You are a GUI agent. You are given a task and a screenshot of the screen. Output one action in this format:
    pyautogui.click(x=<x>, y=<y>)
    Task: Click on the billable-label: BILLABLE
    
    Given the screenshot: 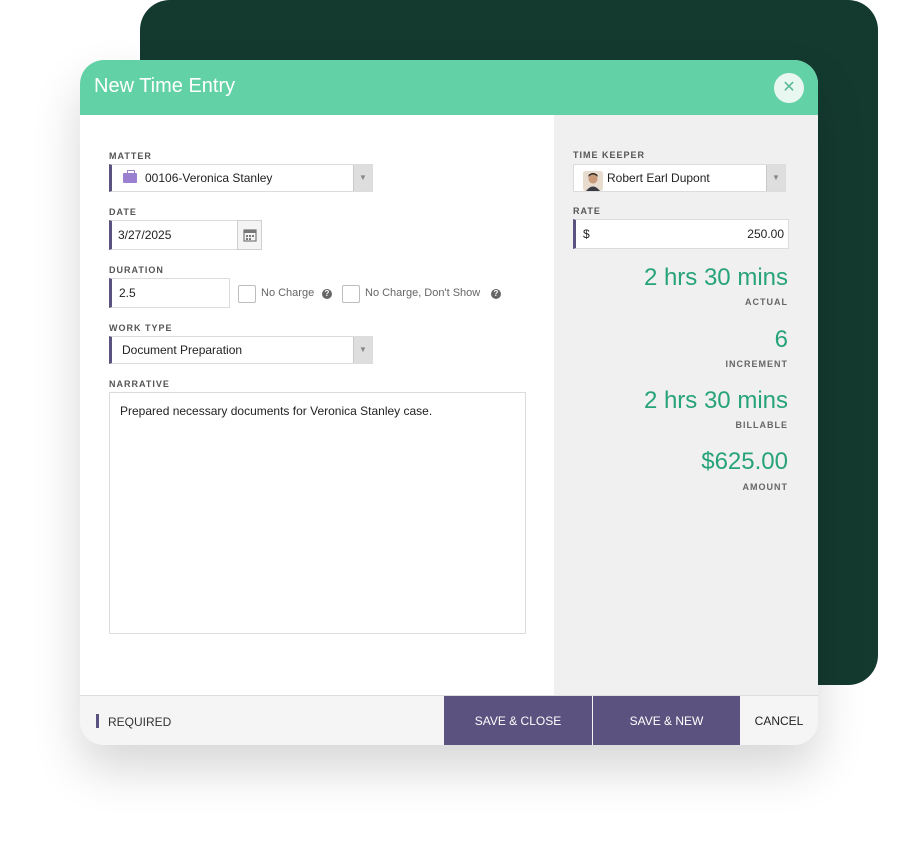 What is the action you would take?
    pyautogui.click(x=761, y=425)
    